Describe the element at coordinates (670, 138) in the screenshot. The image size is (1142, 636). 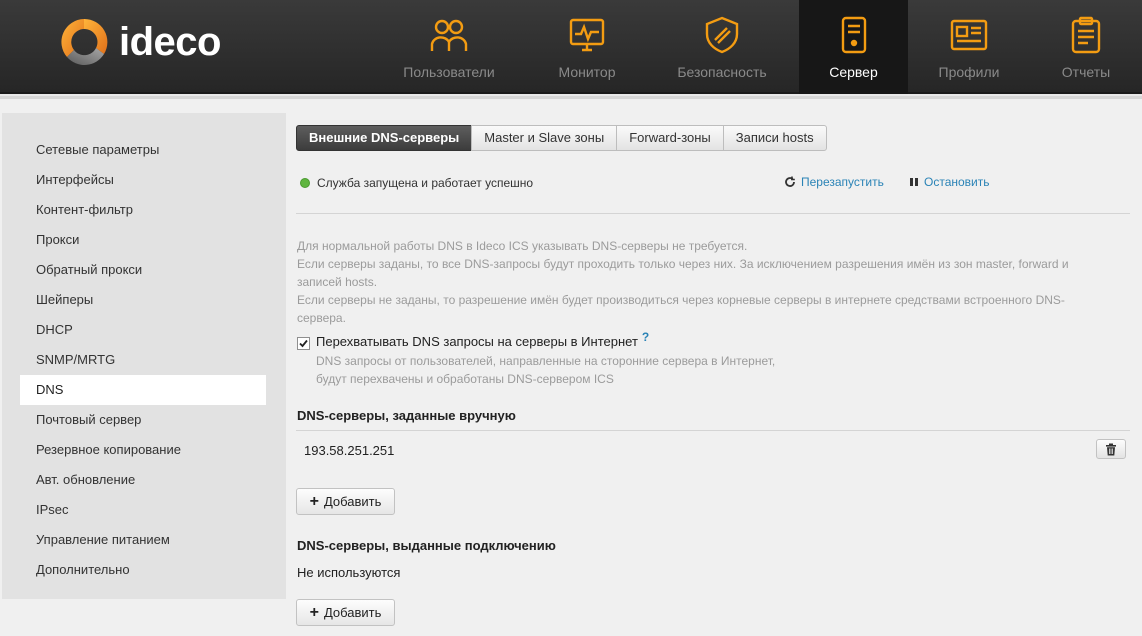
I see `tab-forward-zones: Forward-зоны` at that location.